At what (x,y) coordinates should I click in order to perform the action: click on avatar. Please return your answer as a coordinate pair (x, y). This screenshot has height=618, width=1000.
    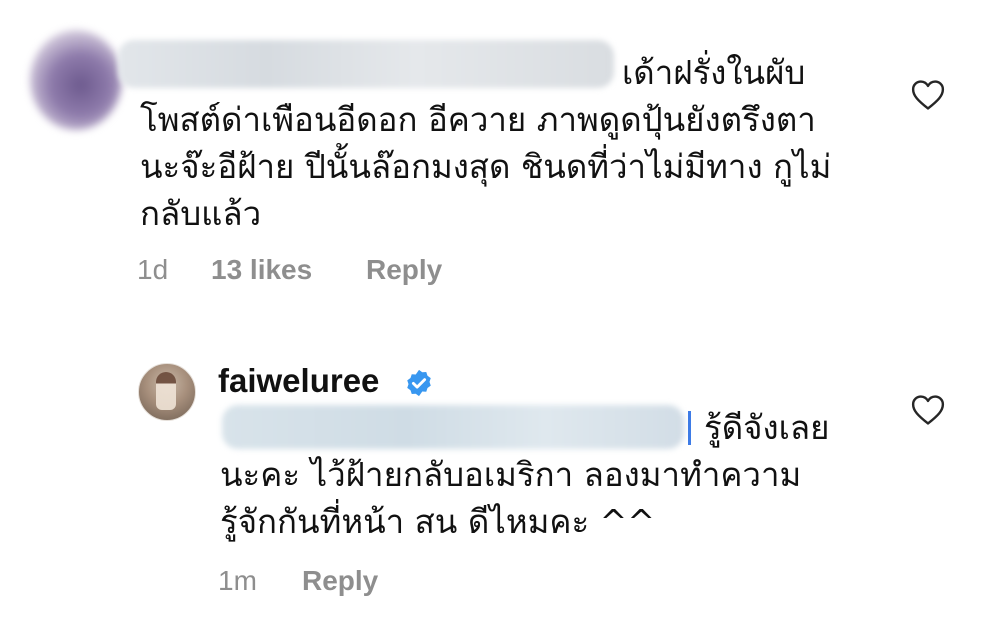
    Looking at the image, I should click on (167, 392).